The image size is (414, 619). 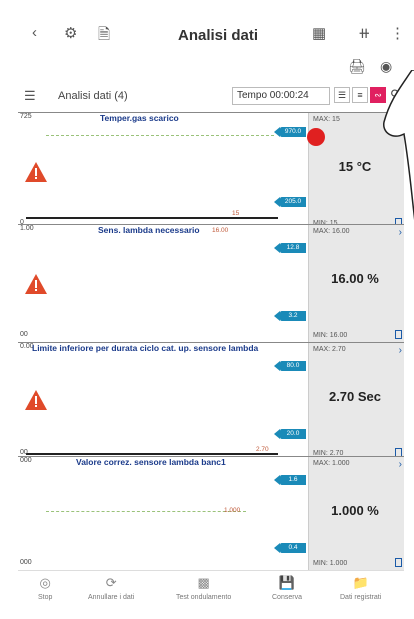 I want to click on min-label: MIN: 16.00, so click(x=330, y=335).